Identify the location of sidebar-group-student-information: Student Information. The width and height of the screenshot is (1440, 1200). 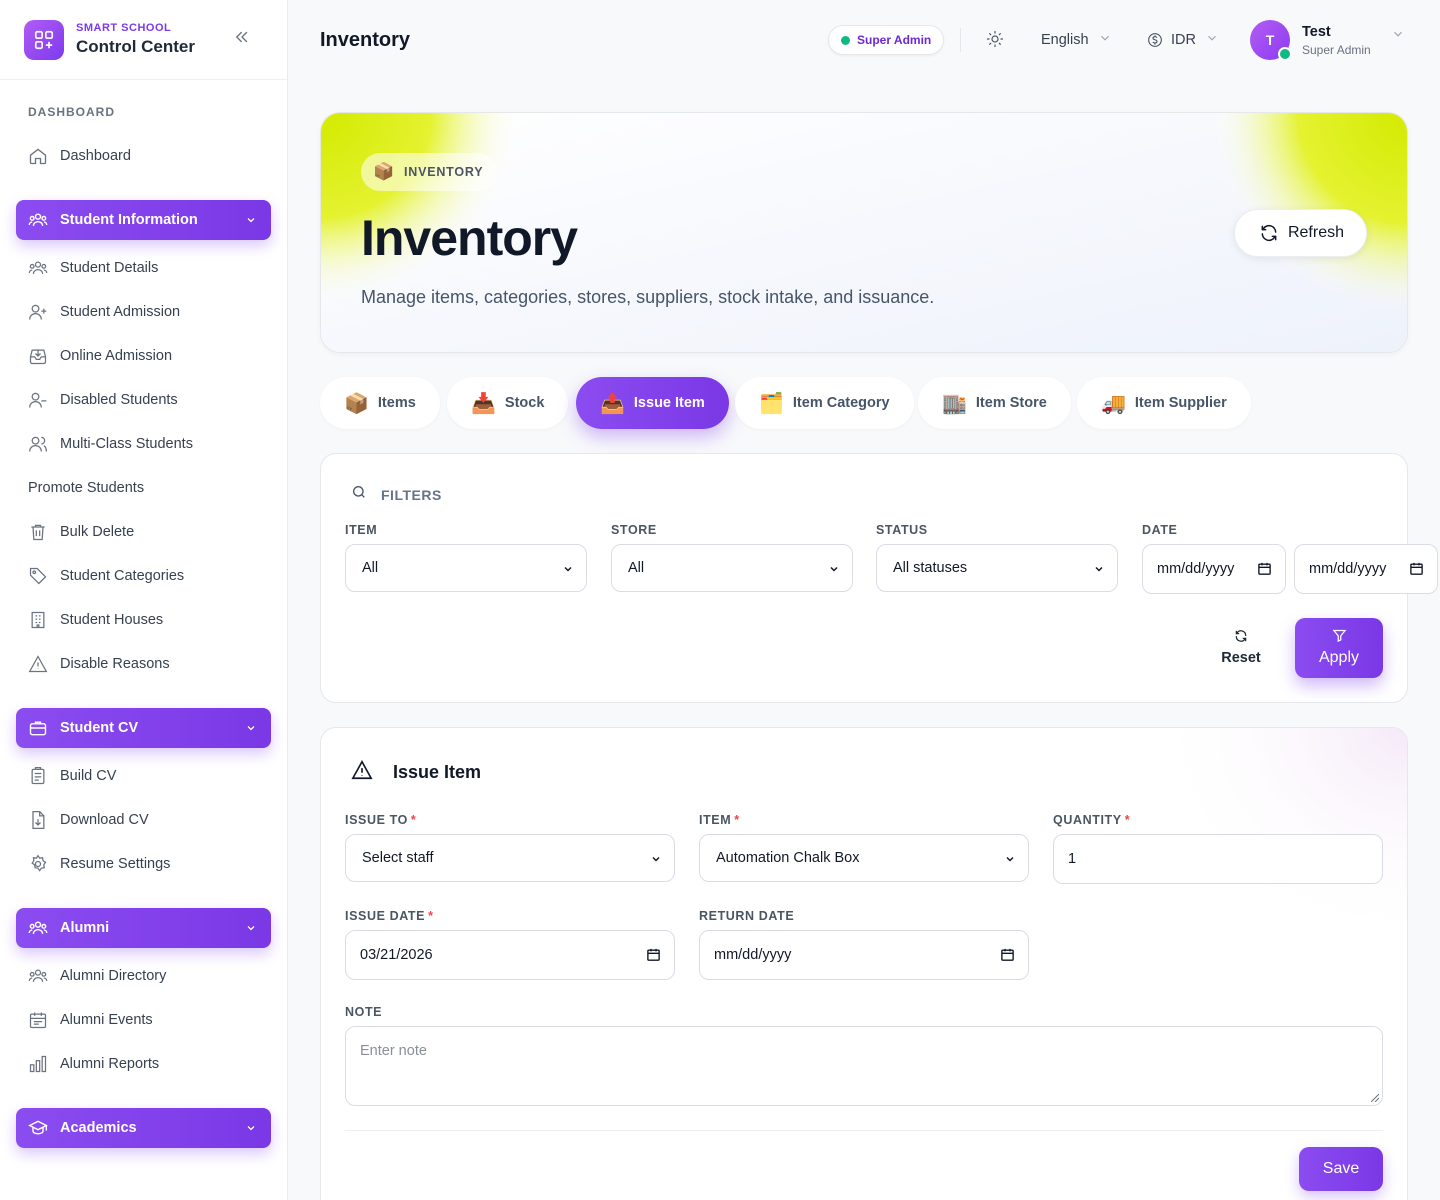
(143, 220).